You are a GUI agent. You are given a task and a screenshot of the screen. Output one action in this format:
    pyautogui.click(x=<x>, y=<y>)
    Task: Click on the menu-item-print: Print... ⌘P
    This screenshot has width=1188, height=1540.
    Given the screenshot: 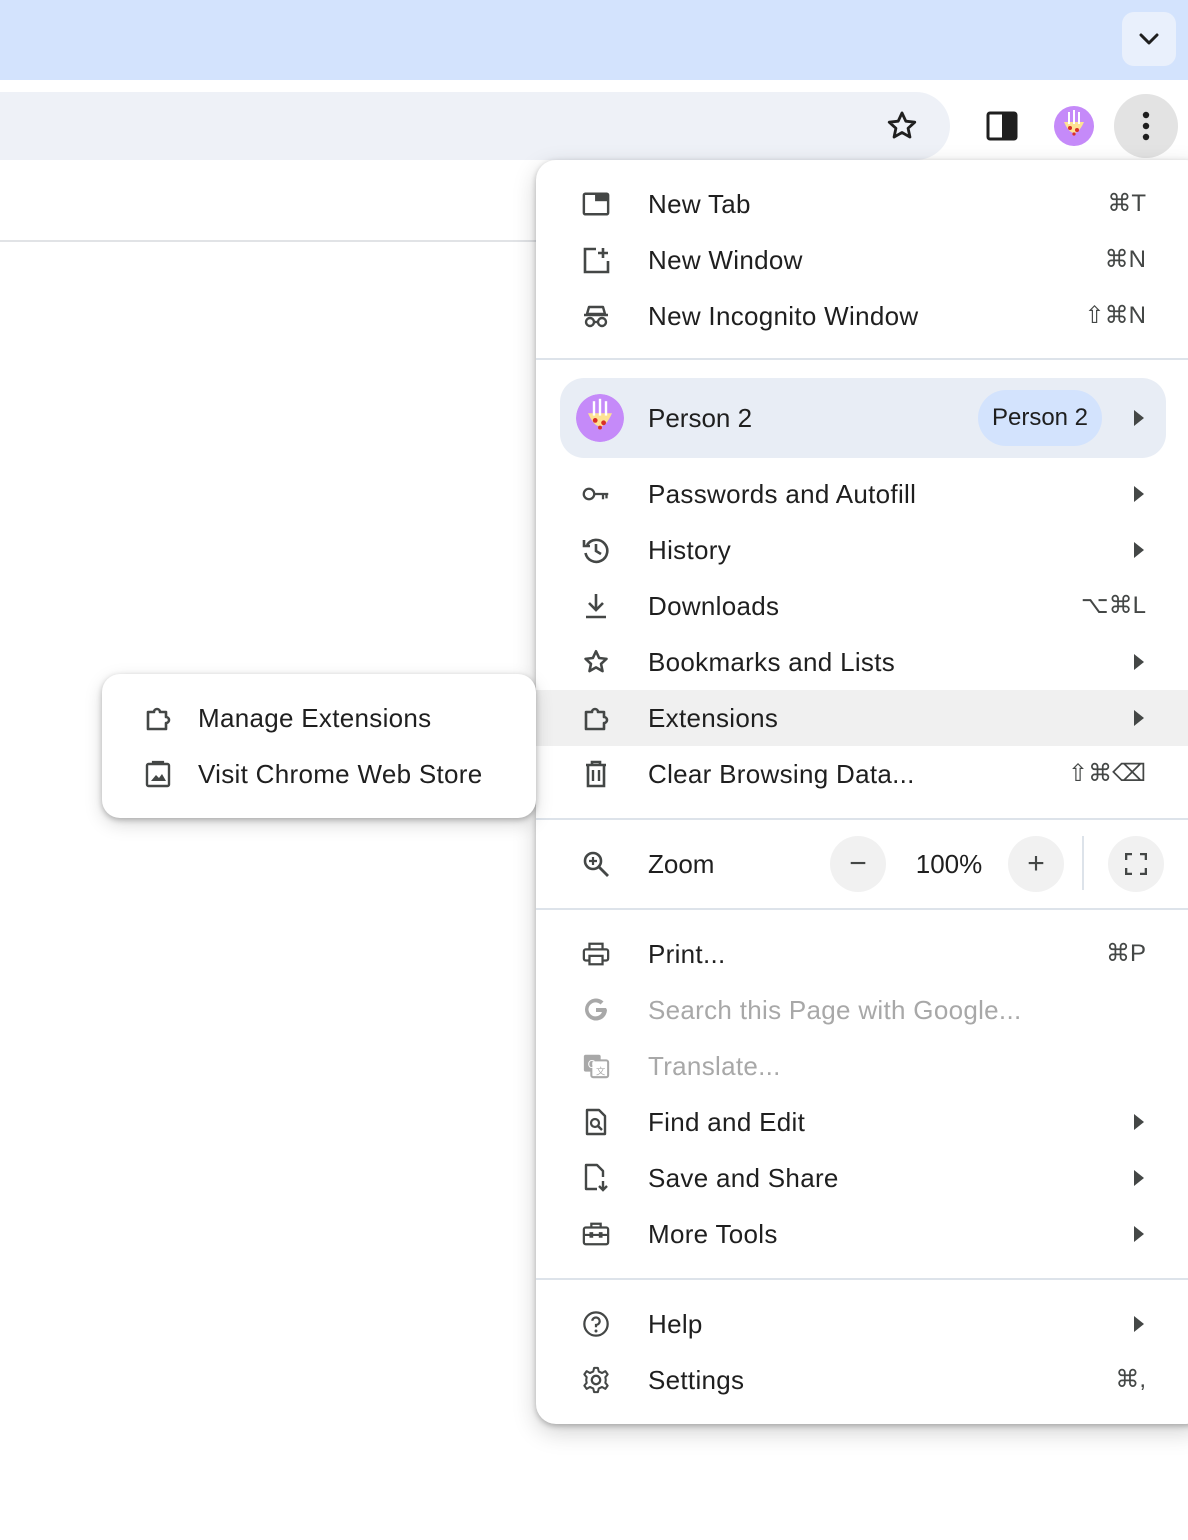 What is the action you would take?
    pyautogui.click(x=862, y=954)
    